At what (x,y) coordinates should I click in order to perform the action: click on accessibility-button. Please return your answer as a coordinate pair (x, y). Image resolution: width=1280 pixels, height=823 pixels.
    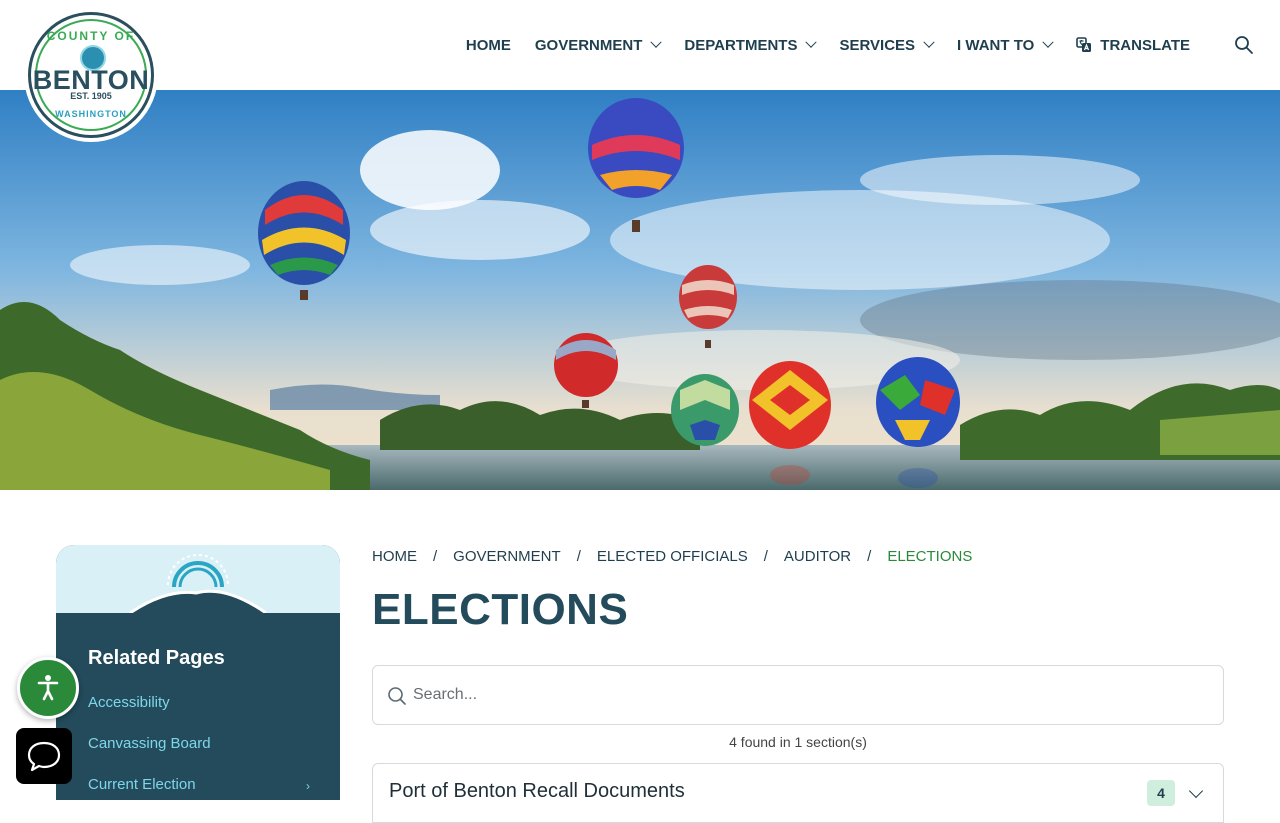
    Looking at the image, I should click on (48, 688).